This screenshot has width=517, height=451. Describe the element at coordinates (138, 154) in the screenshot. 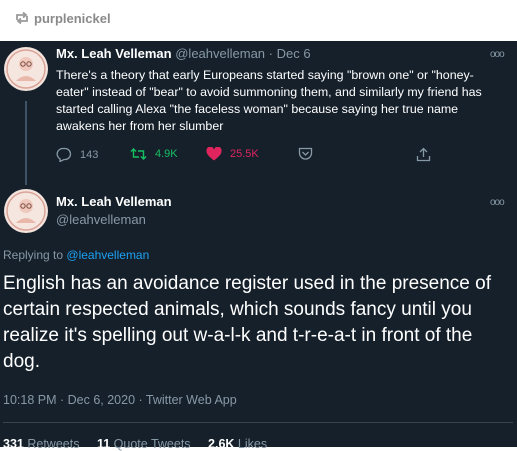

I see `retweet-icon` at that location.